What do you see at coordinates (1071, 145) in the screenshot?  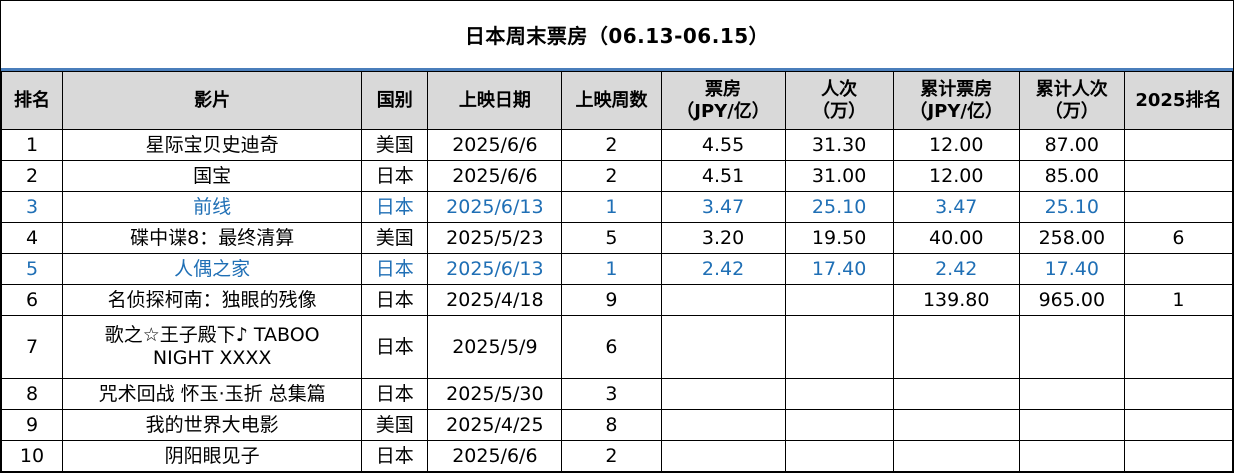 I see `cell-cum-admissions: 87.00` at bounding box center [1071, 145].